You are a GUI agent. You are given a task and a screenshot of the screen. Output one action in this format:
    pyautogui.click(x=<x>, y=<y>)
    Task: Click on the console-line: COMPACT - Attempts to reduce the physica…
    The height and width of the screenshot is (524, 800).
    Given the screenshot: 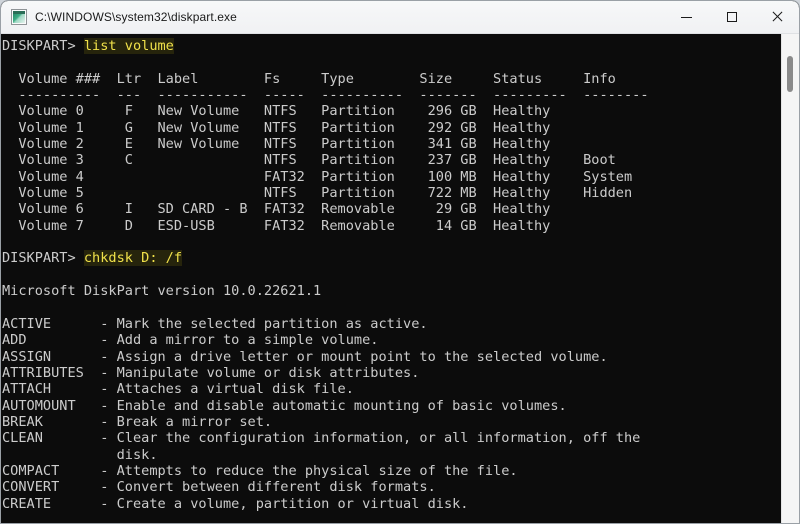 What is the action you would take?
    pyautogui.click(x=260, y=470)
    